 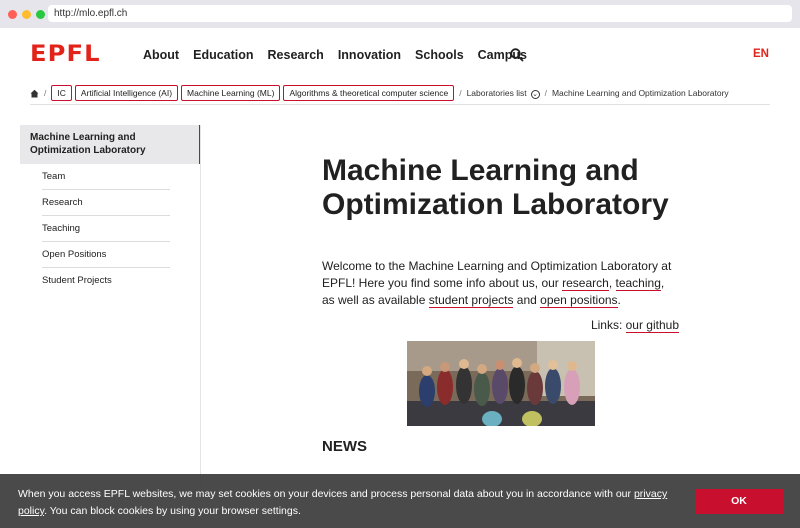 I want to click on sidebar-divider, so click(x=200, y=305).